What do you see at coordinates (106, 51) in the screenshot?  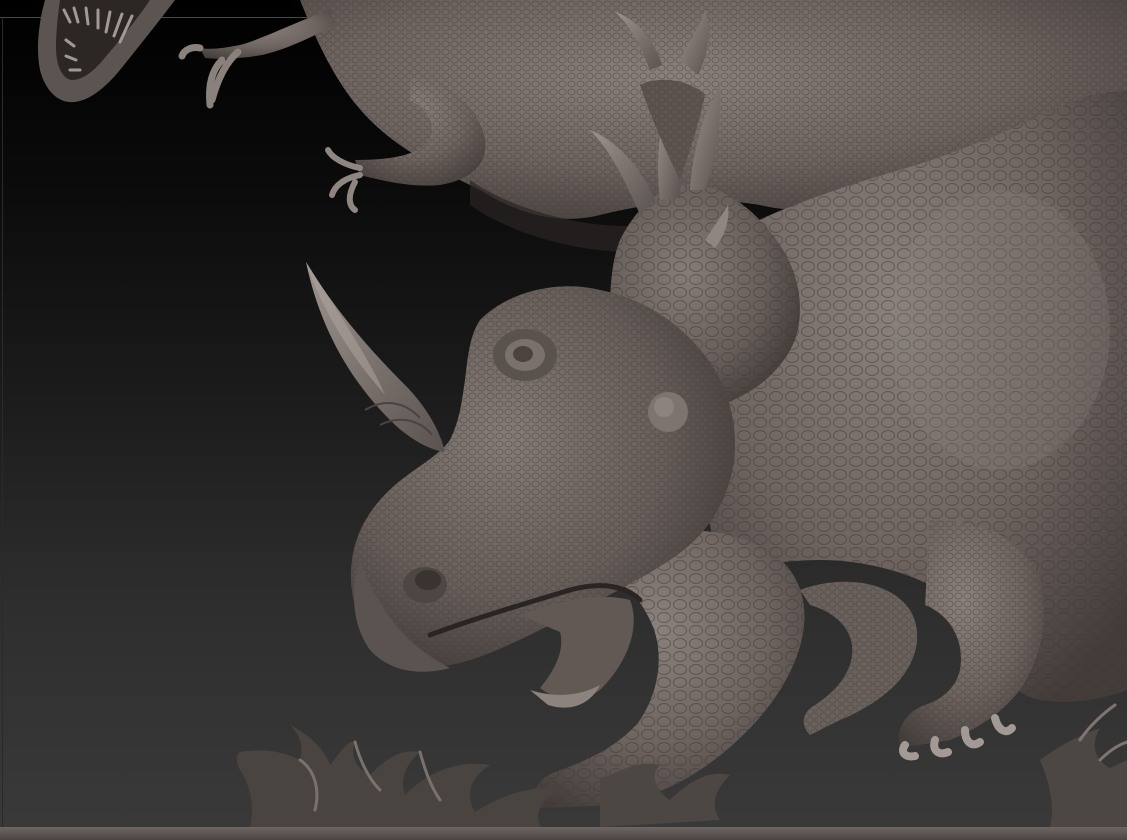 I see `trex-jaw` at bounding box center [106, 51].